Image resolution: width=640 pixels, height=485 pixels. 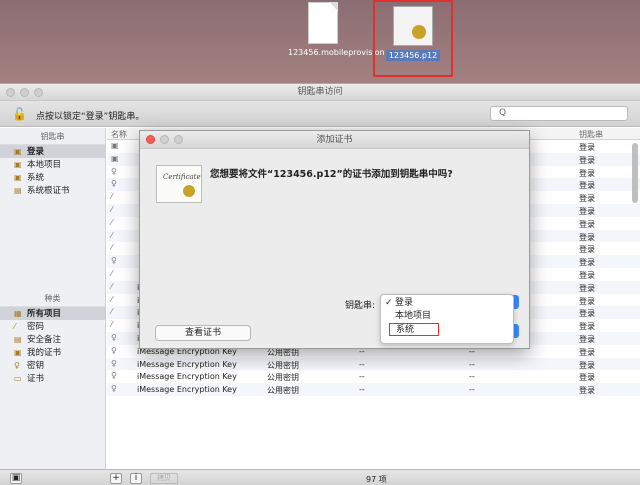 I want to click on row-kind: 公用密钥, so click(x=283, y=365).